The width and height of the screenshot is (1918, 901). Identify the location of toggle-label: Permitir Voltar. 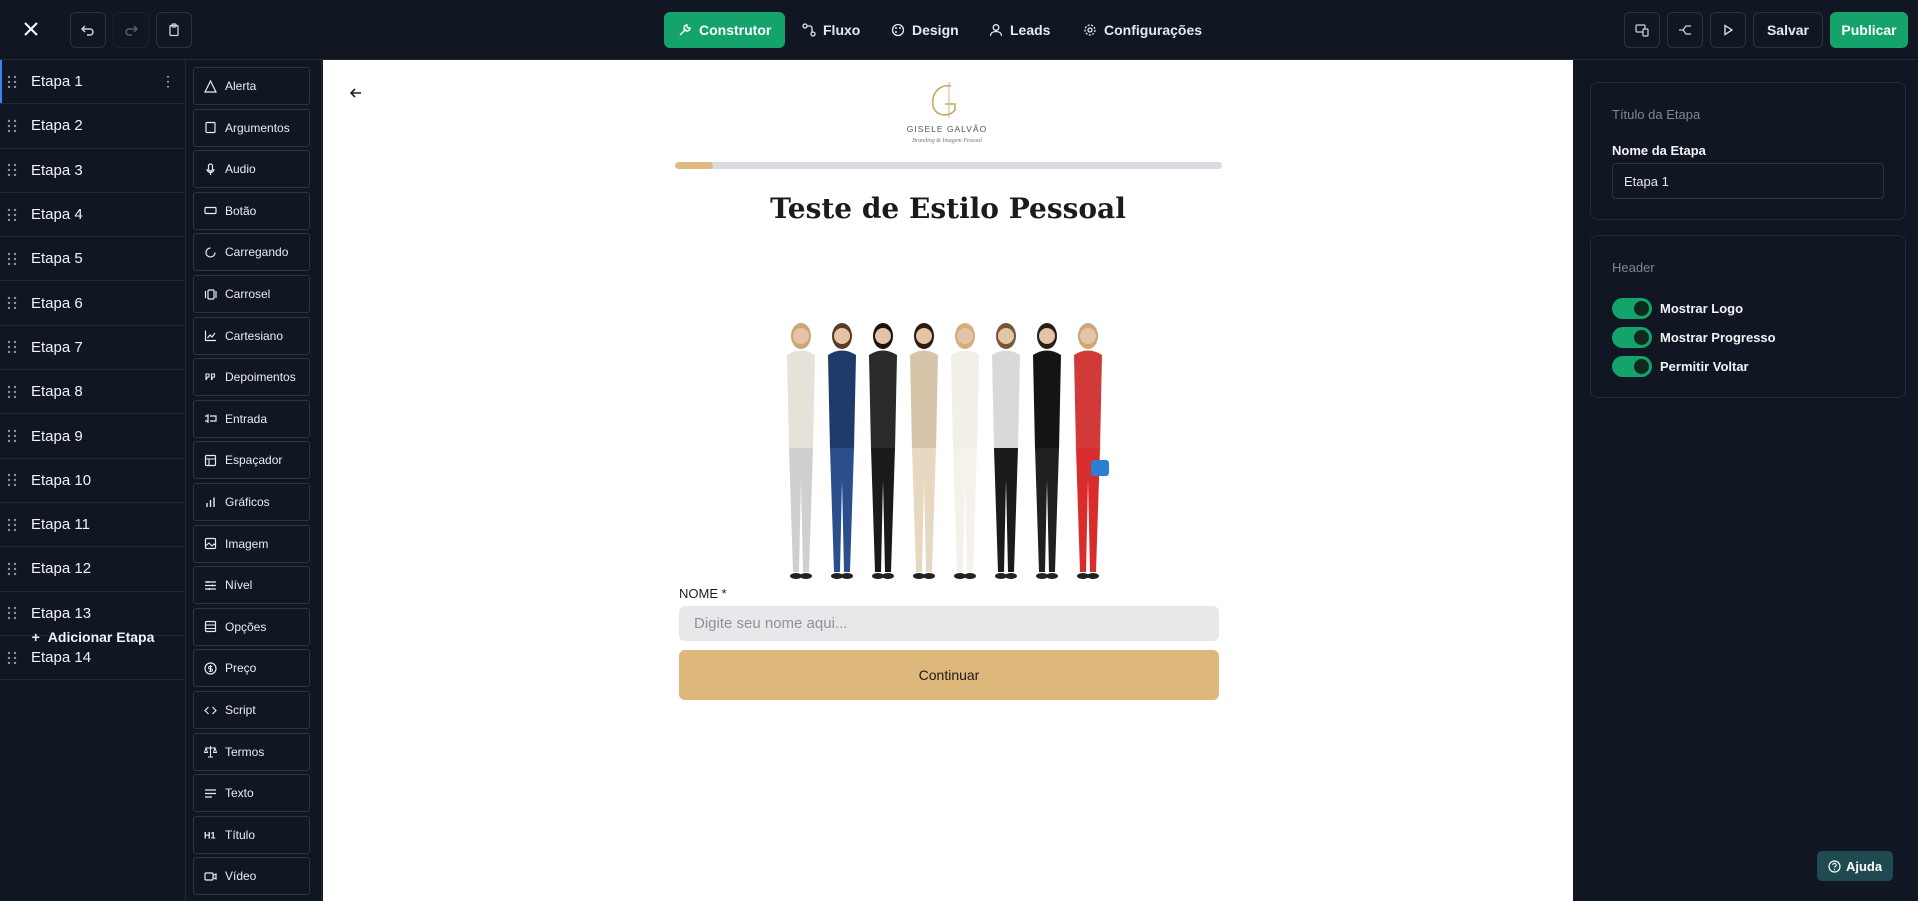
(1704, 366).